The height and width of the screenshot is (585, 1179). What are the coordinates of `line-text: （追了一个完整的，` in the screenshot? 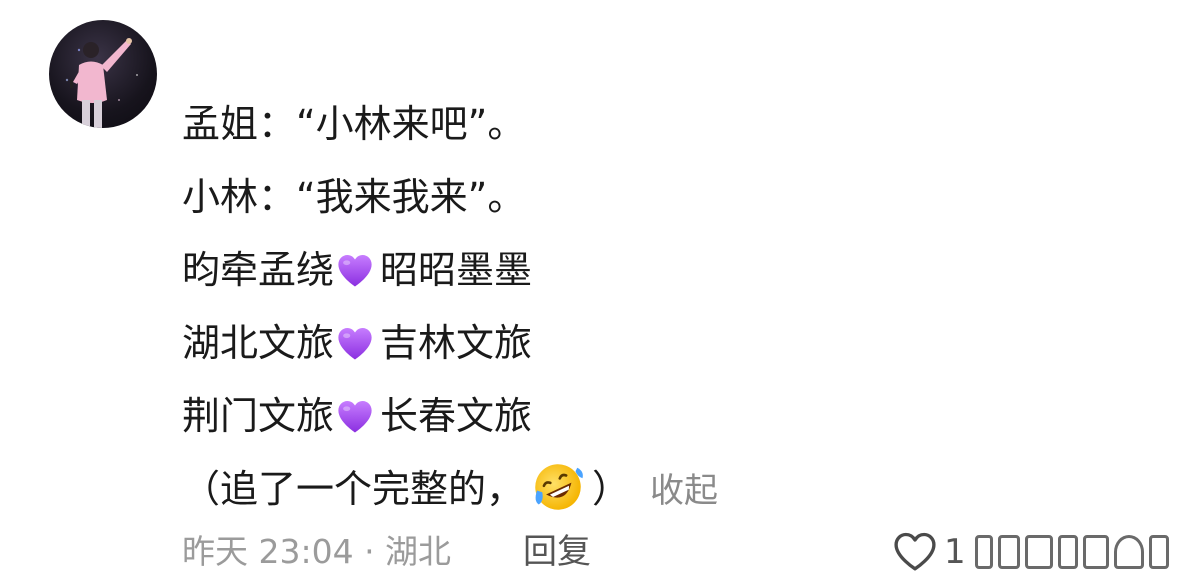 It's located at (353, 489).